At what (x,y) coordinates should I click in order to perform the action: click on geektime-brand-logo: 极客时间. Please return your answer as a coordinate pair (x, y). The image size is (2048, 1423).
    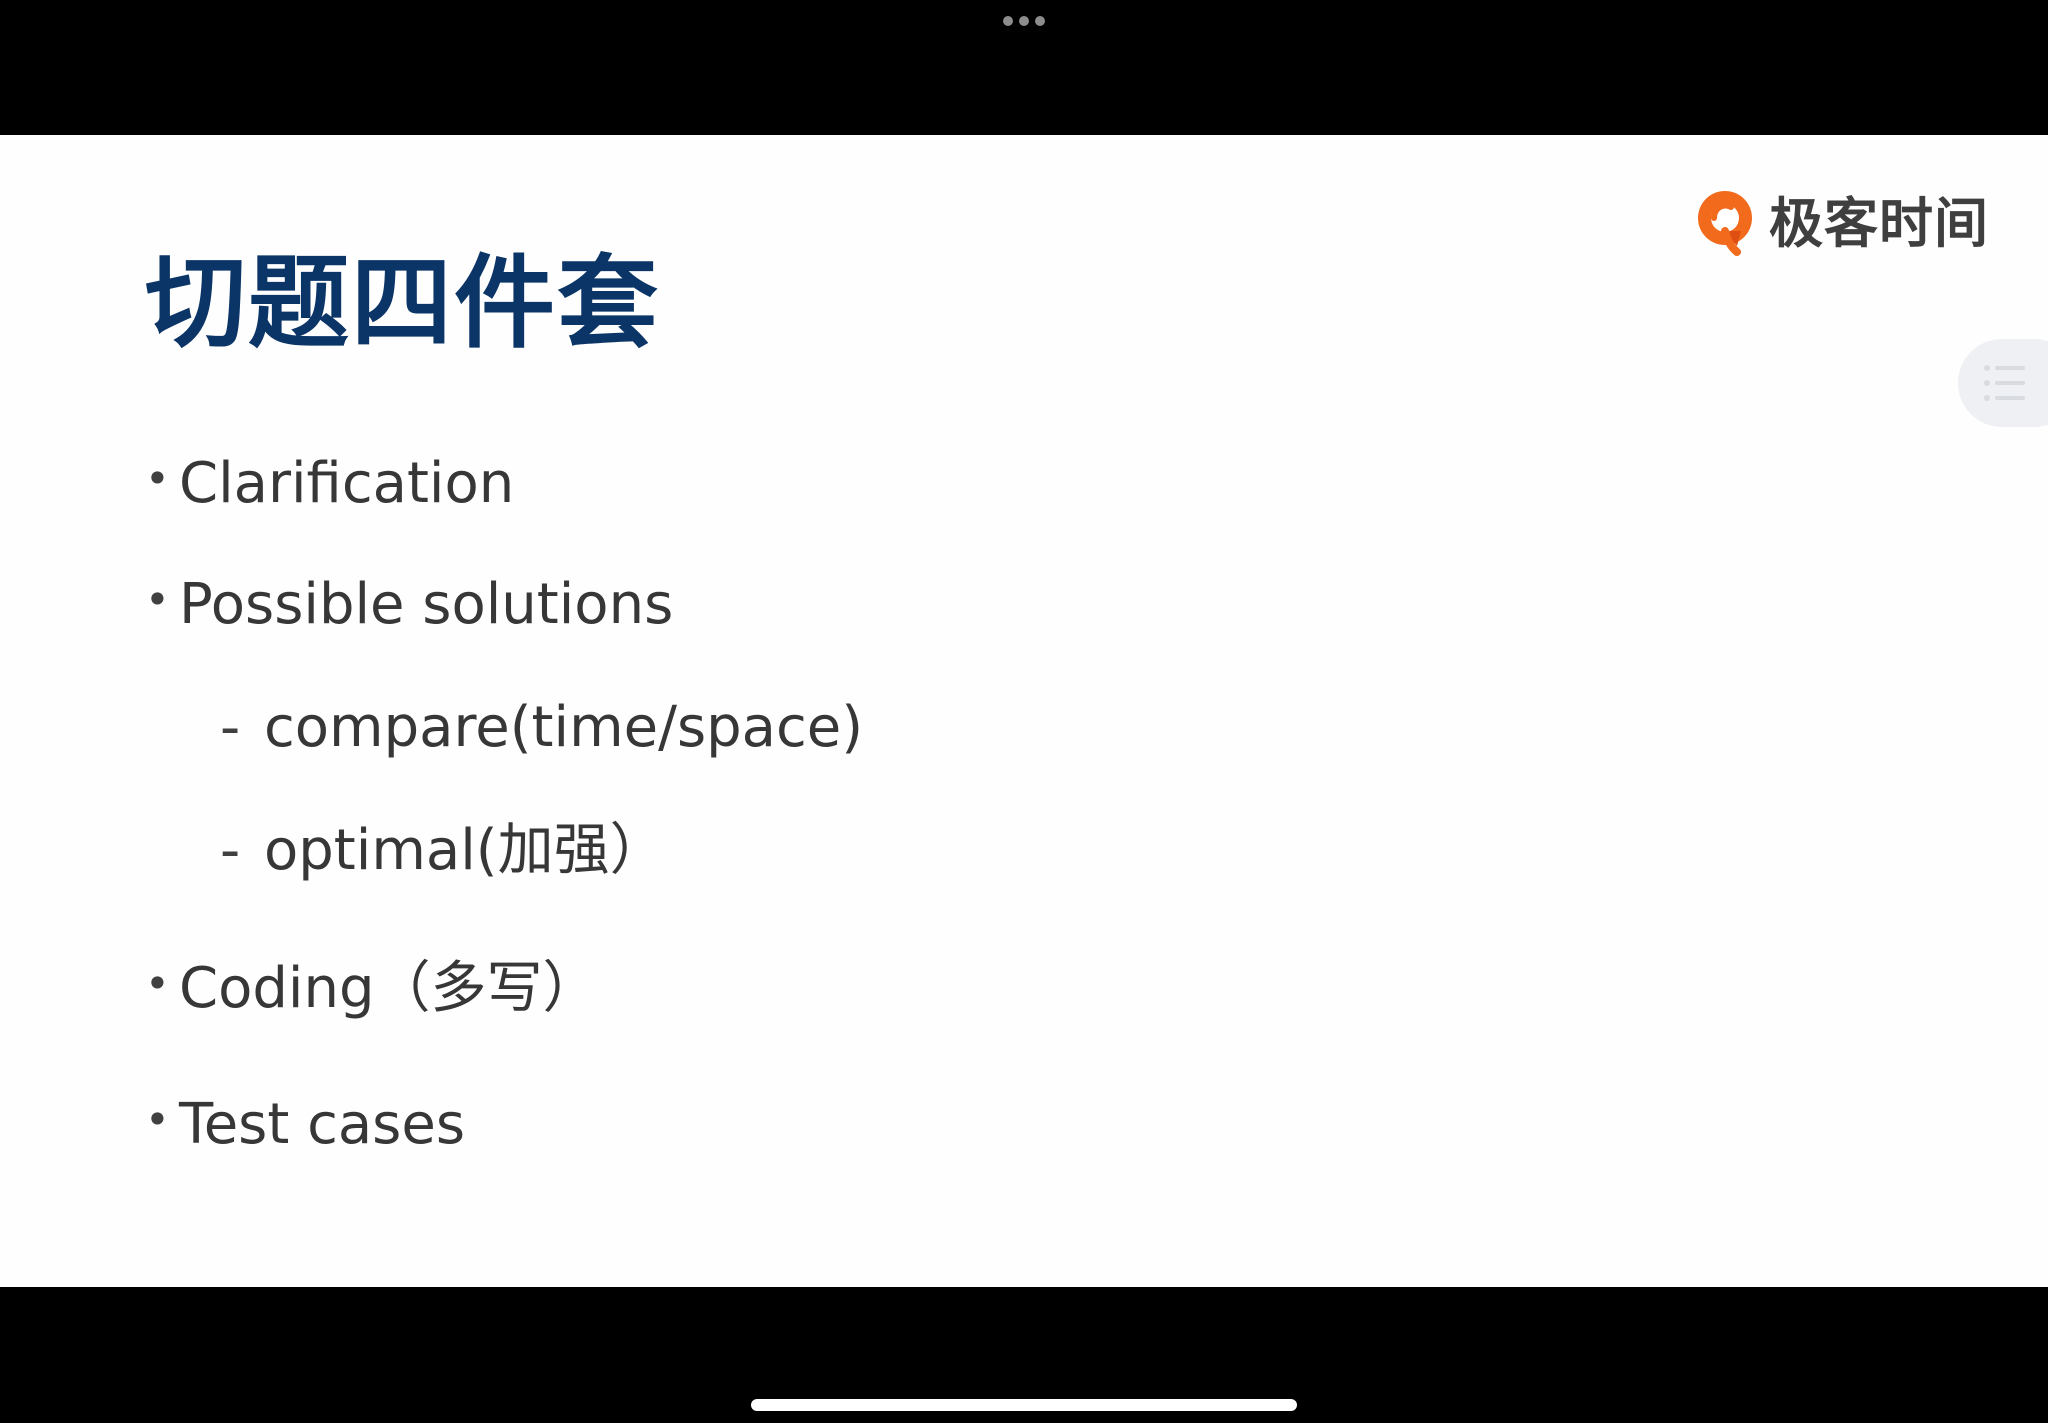
    Looking at the image, I should click on (1845, 224).